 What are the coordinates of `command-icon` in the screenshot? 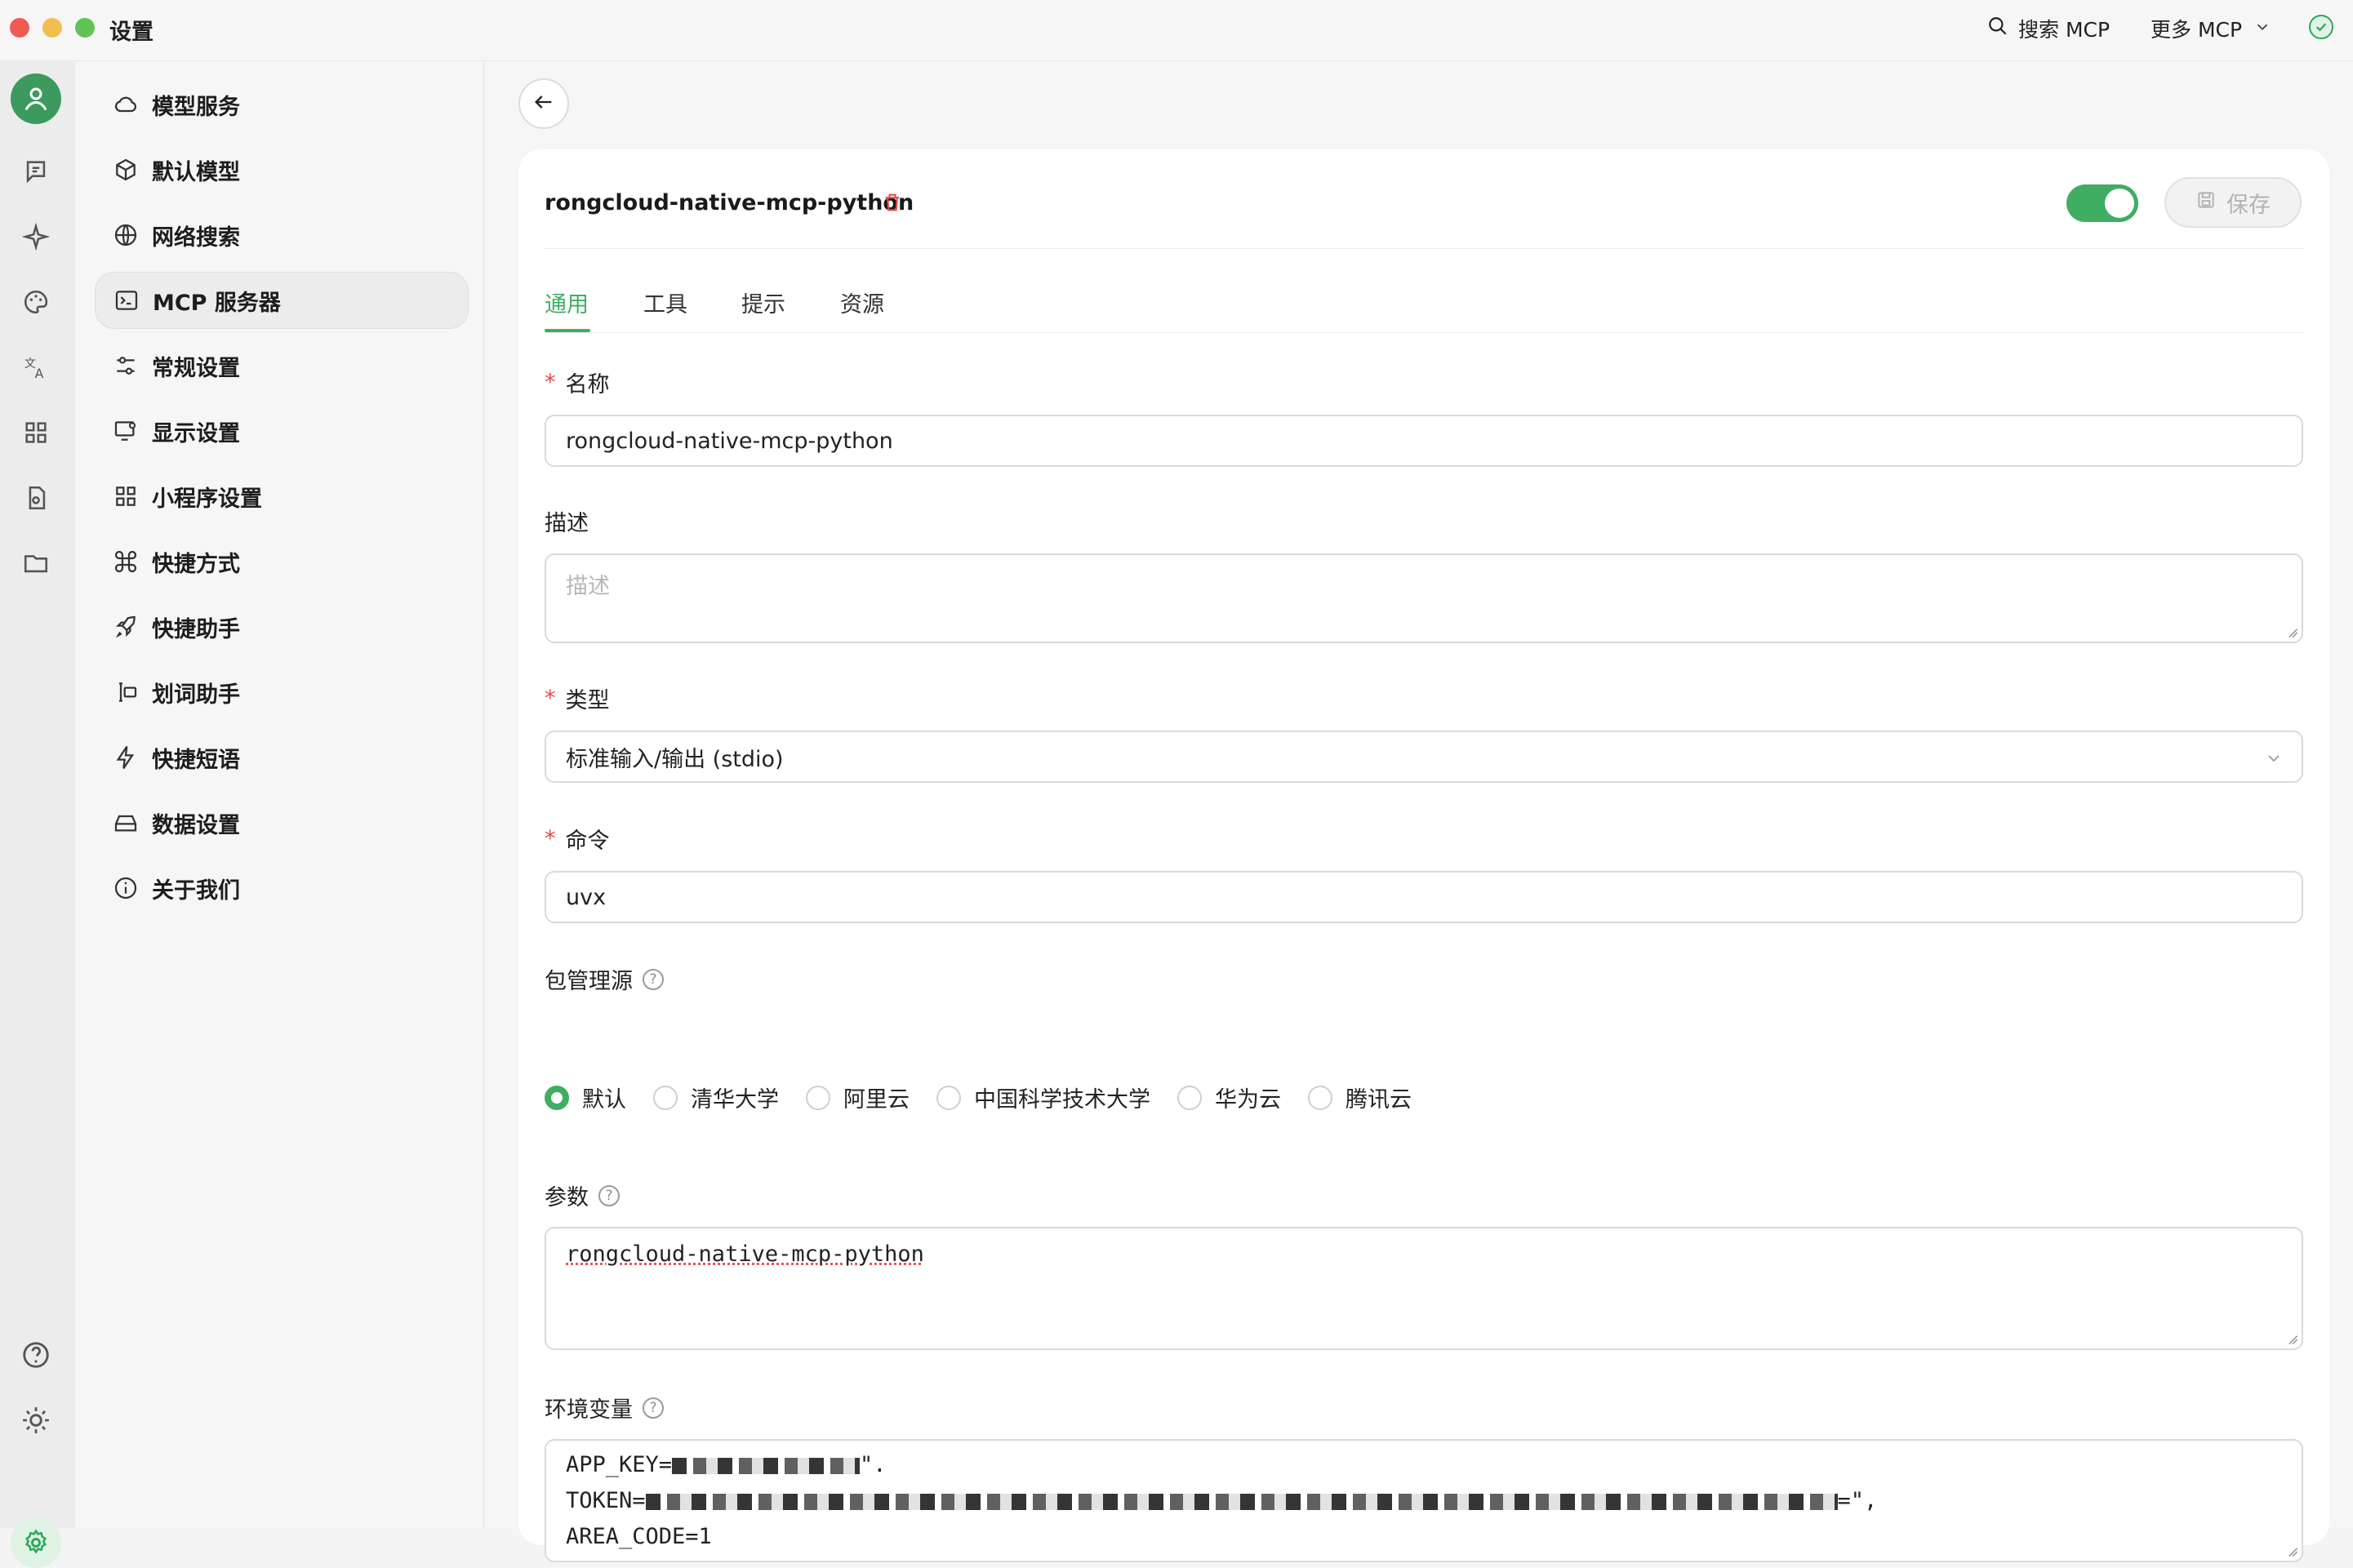 It's located at (125, 562).